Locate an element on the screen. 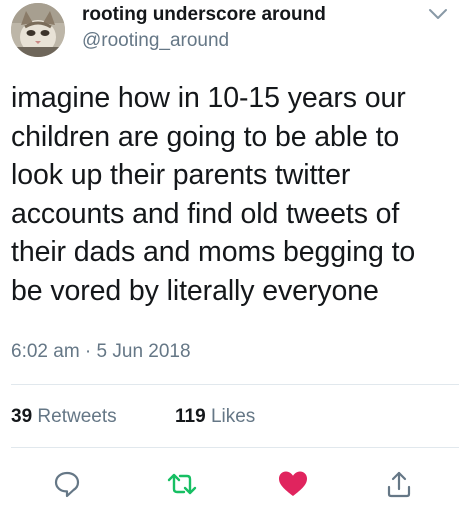  reply-button is located at coordinates (67, 484).